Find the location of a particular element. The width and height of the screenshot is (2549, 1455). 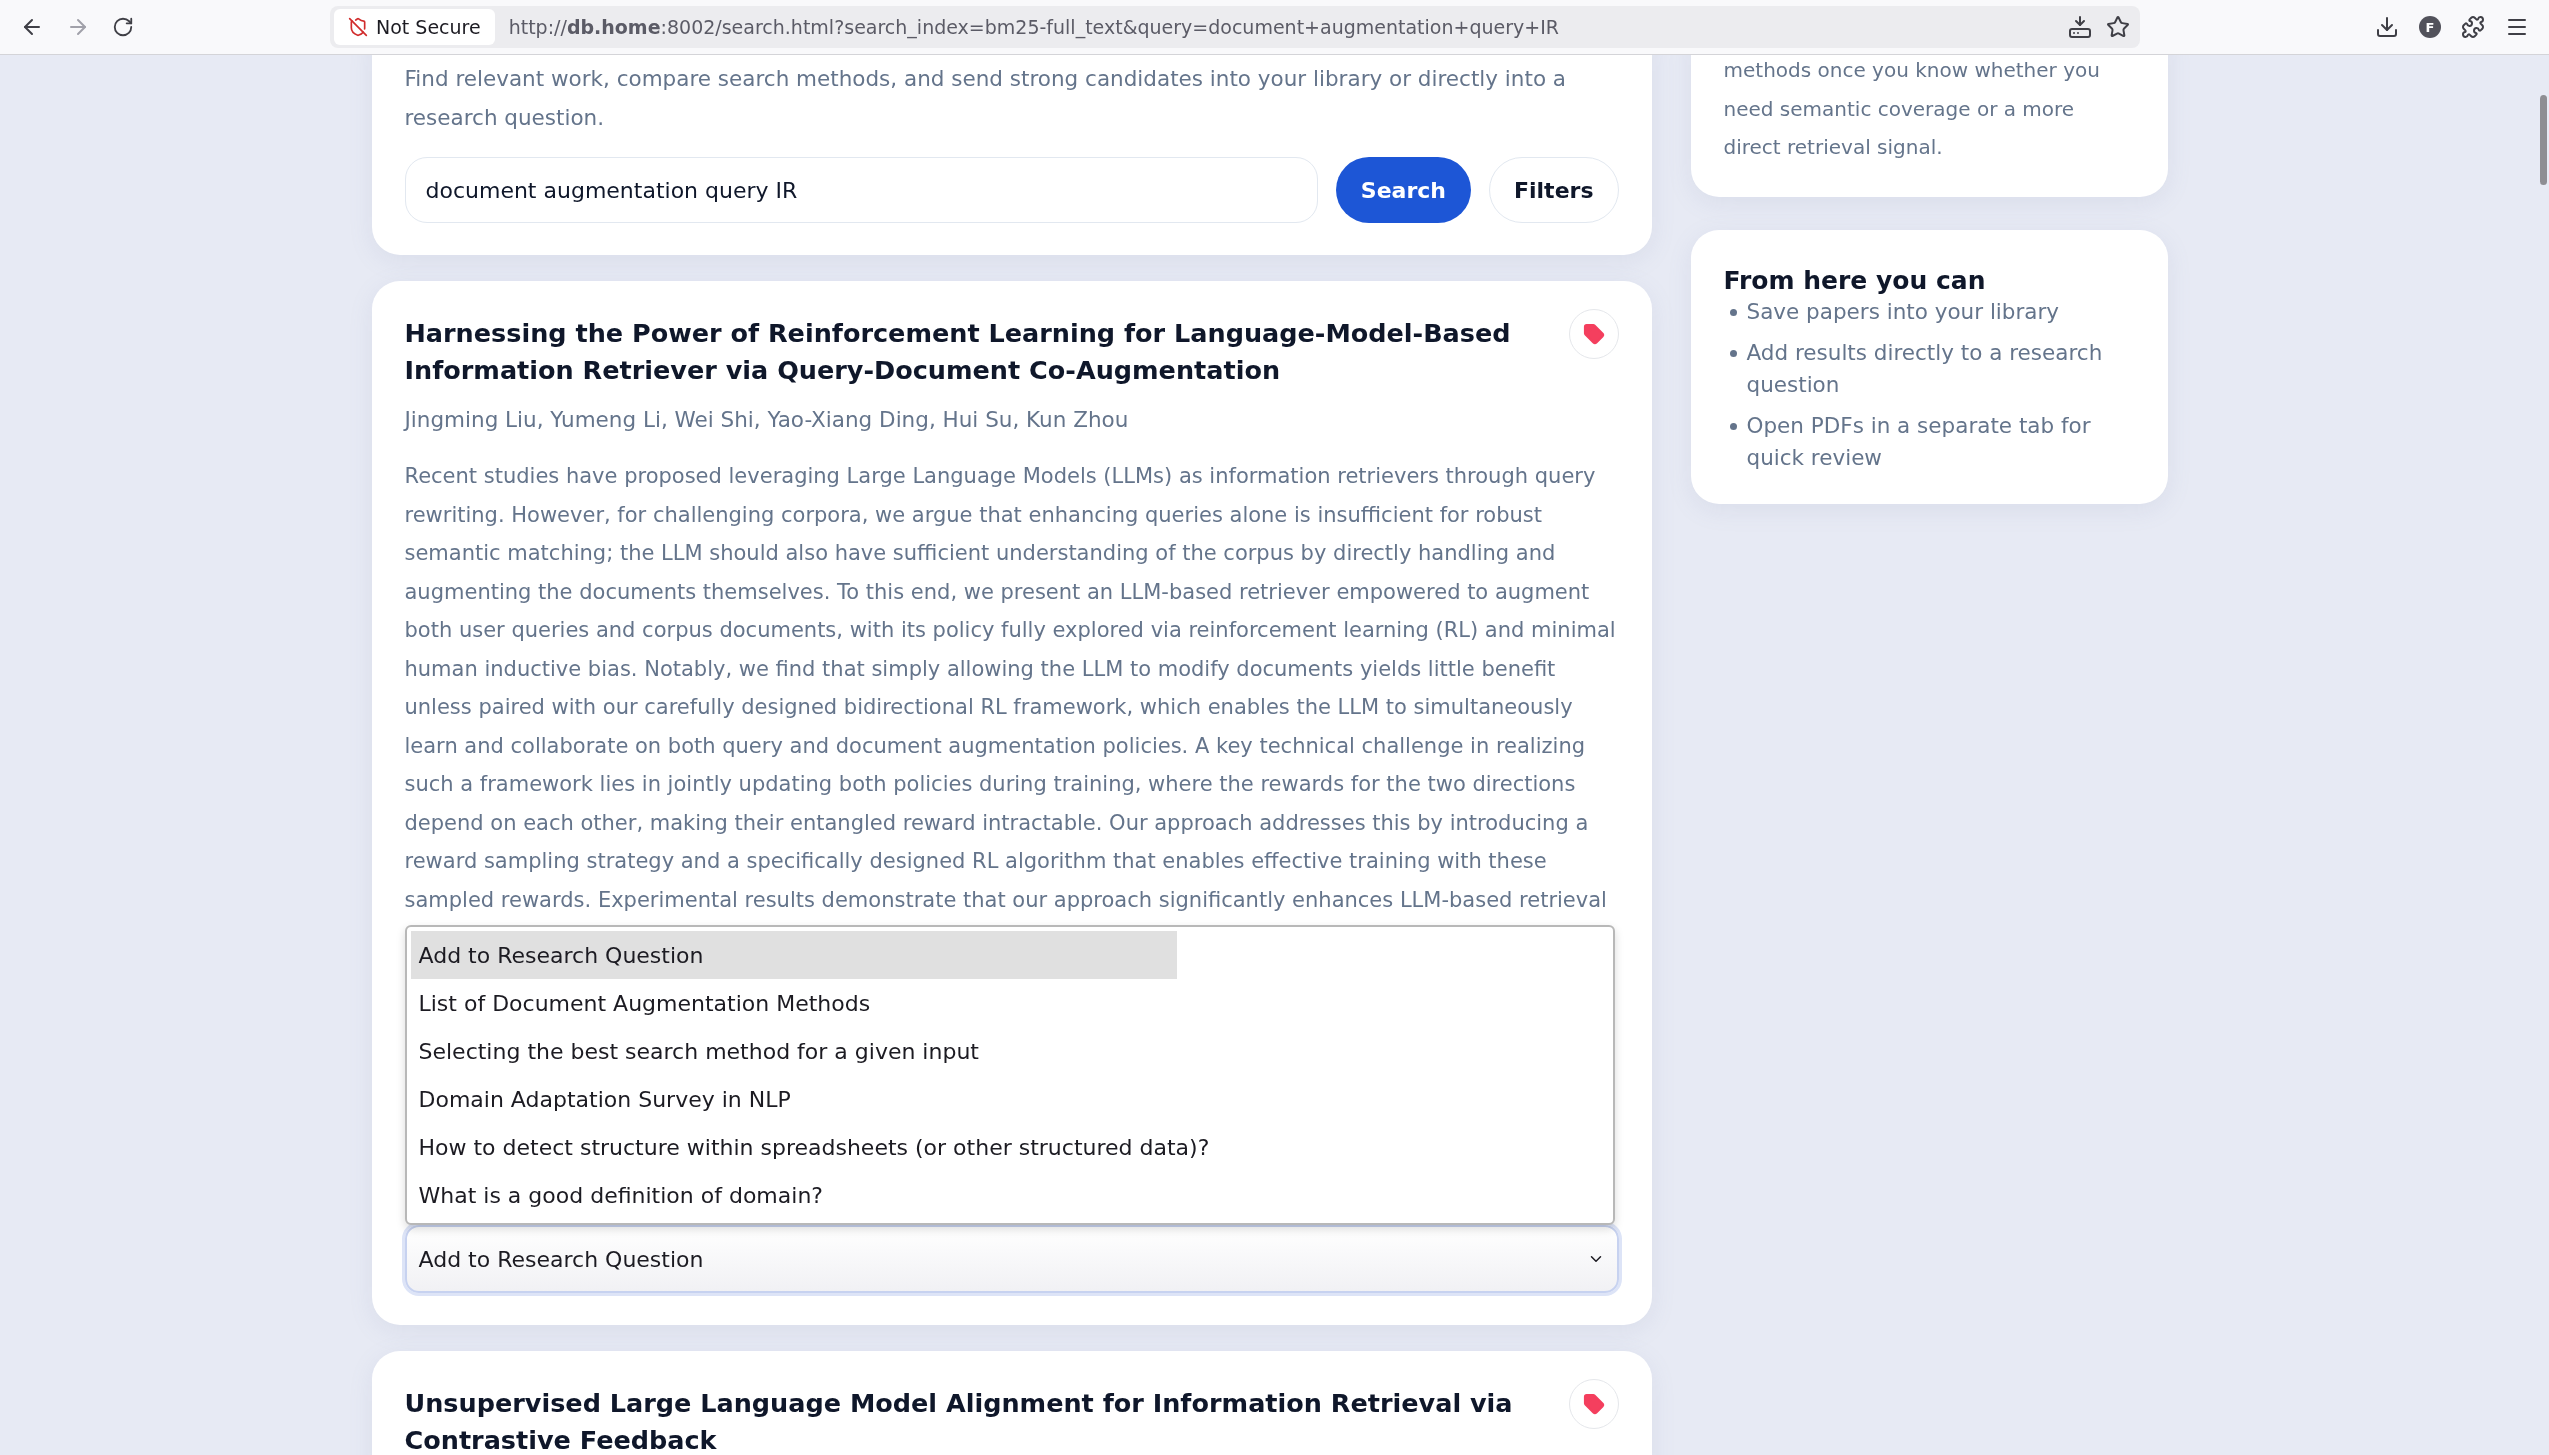

bookmark-star-icon is located at coordinates (2118, 27).